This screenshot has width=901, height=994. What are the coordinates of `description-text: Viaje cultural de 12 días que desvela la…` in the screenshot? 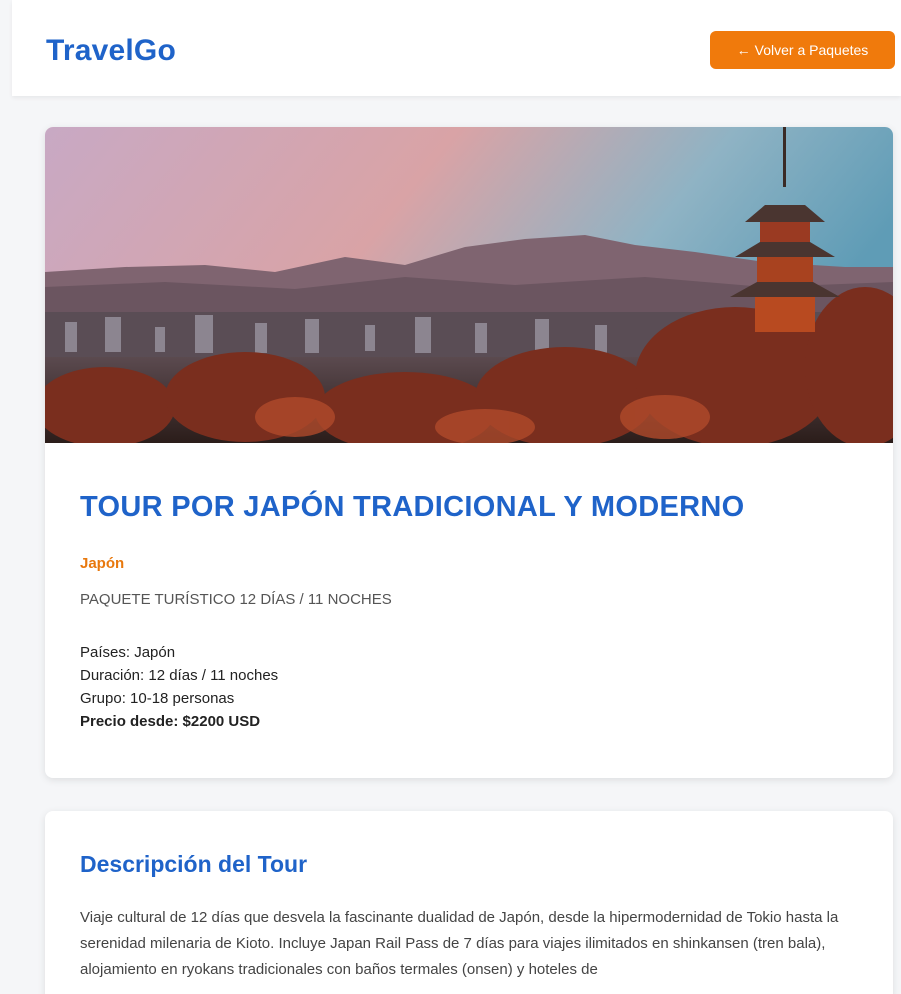 It's located at (459, 943).